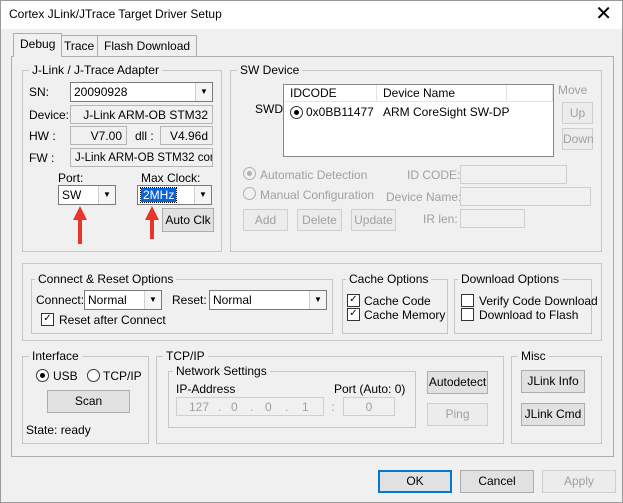  Describe the element at coordinates (578, 139) in the screenshot. I see `move-down-button: Down` at that location.